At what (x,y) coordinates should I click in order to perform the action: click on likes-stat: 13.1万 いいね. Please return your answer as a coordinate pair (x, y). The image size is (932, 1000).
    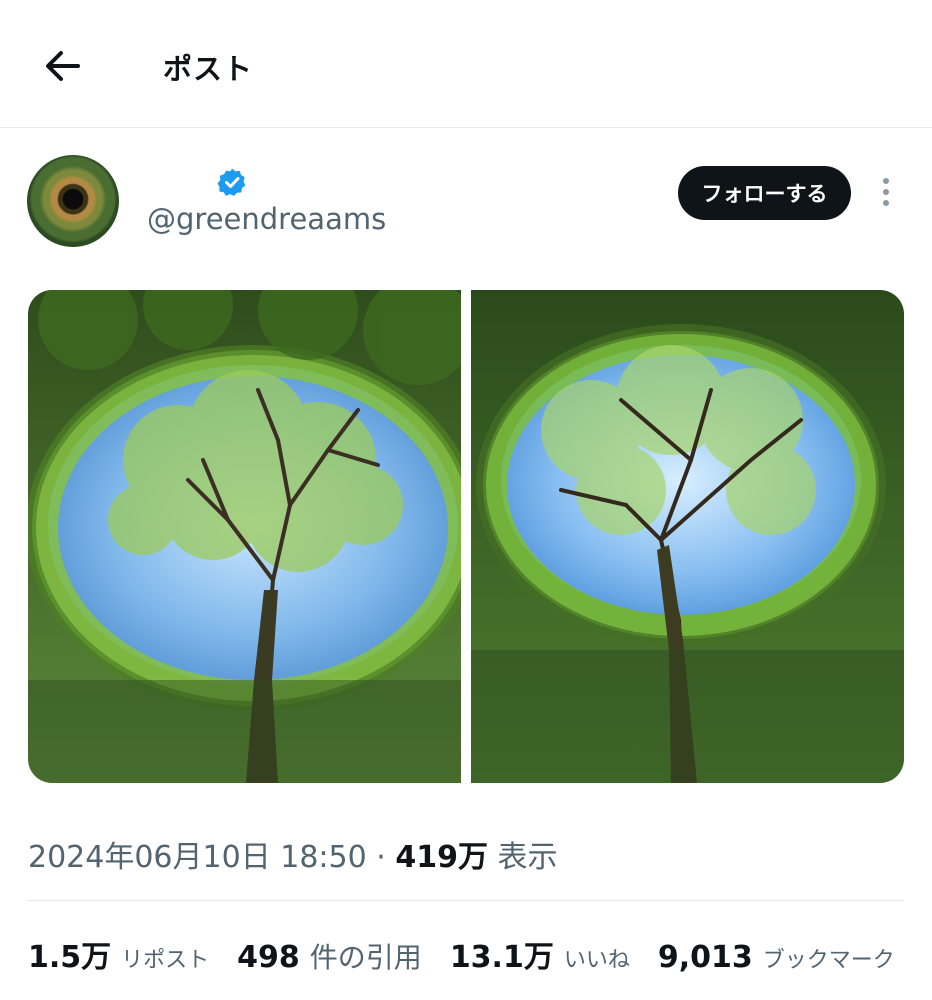
    Looking at the image, I should click on (540, 954).